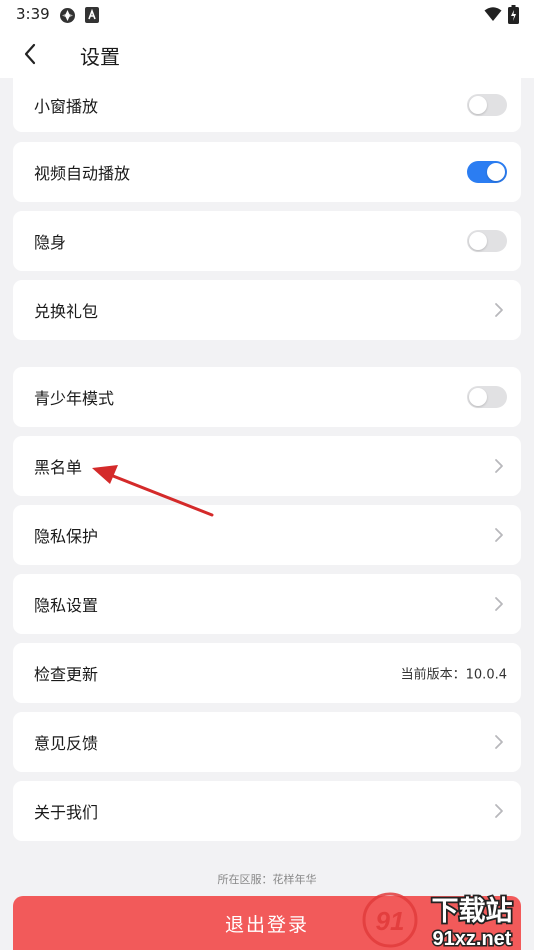 This screenshot has width=534, height=950. Describe the element at coordinates (66, 311) in the screenshot. I see `setting-label: 兑换礼包` at that location.